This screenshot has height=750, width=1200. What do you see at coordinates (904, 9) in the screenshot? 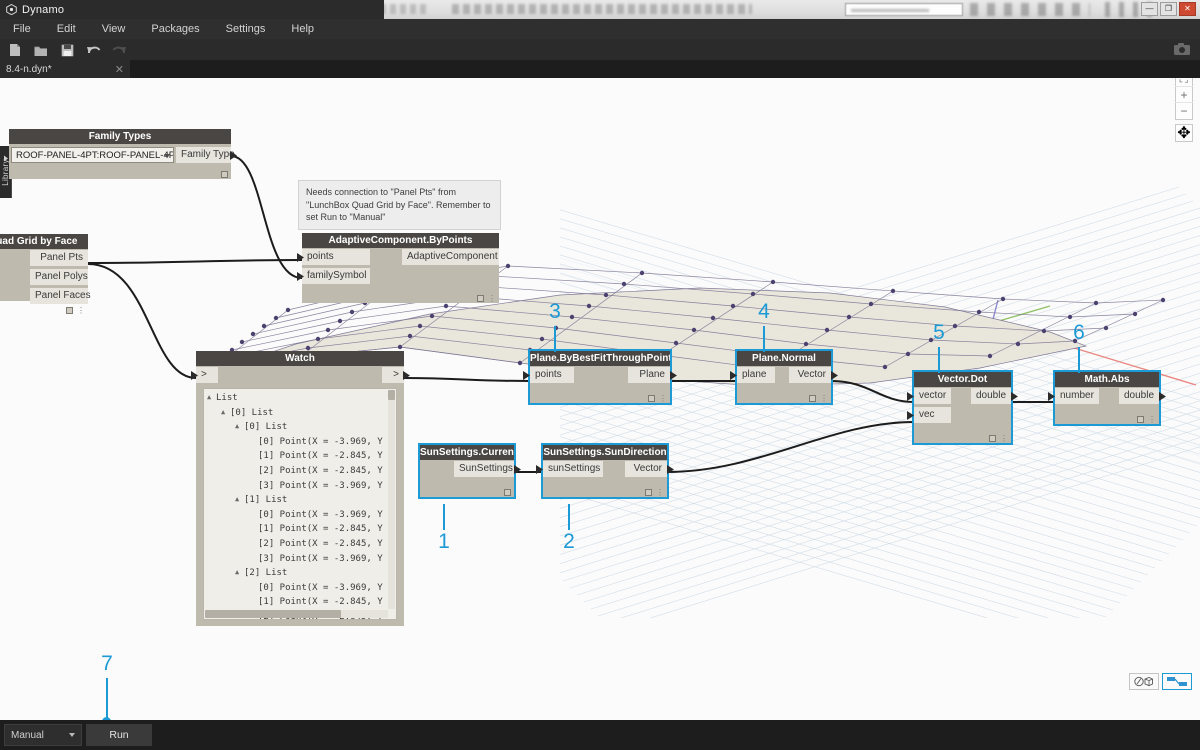
I see `background-revit-search-box` at bounding box center [904, 9].